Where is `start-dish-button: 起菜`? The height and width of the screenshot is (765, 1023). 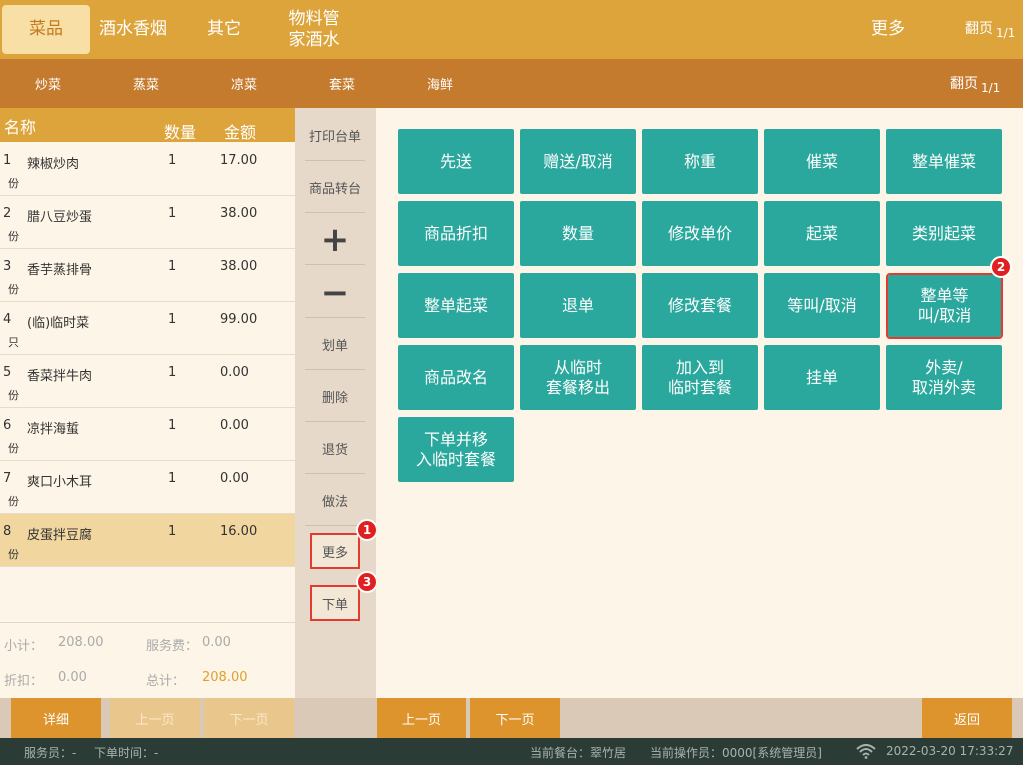
start-dish-button: 起菜 is located at coordinates (822, 233).